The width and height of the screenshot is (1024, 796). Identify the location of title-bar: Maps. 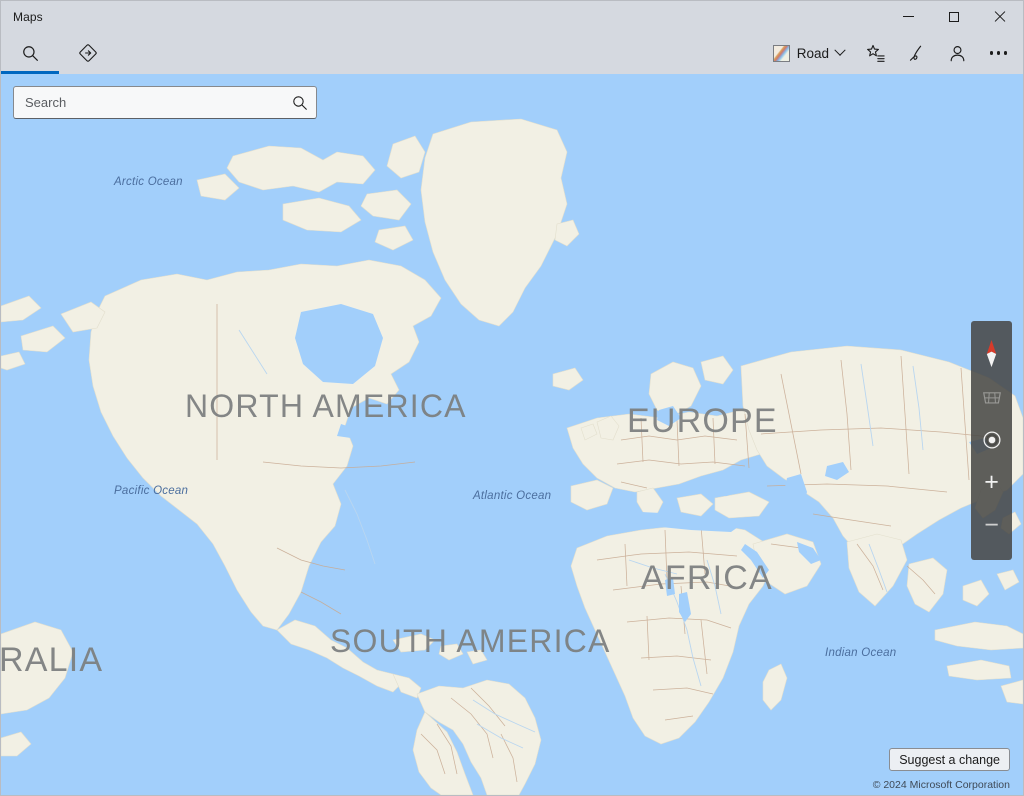
(512, 16).